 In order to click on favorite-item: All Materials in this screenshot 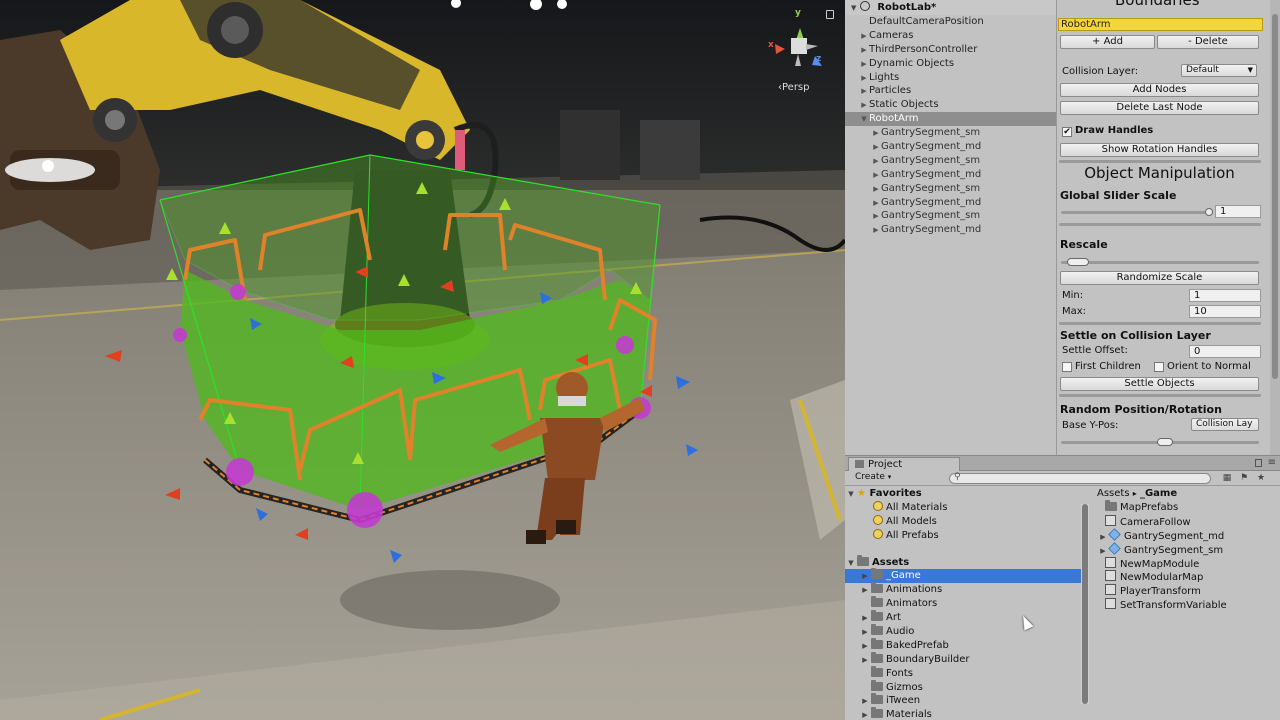, I will do `click(963, 507)`.